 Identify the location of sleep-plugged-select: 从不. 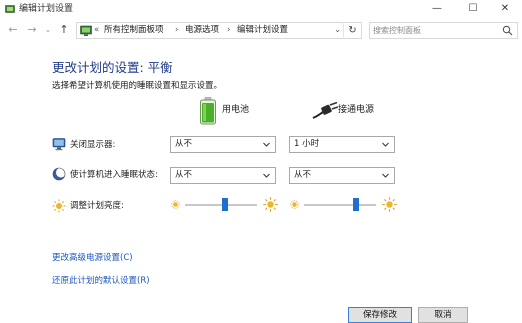
(342, 175).